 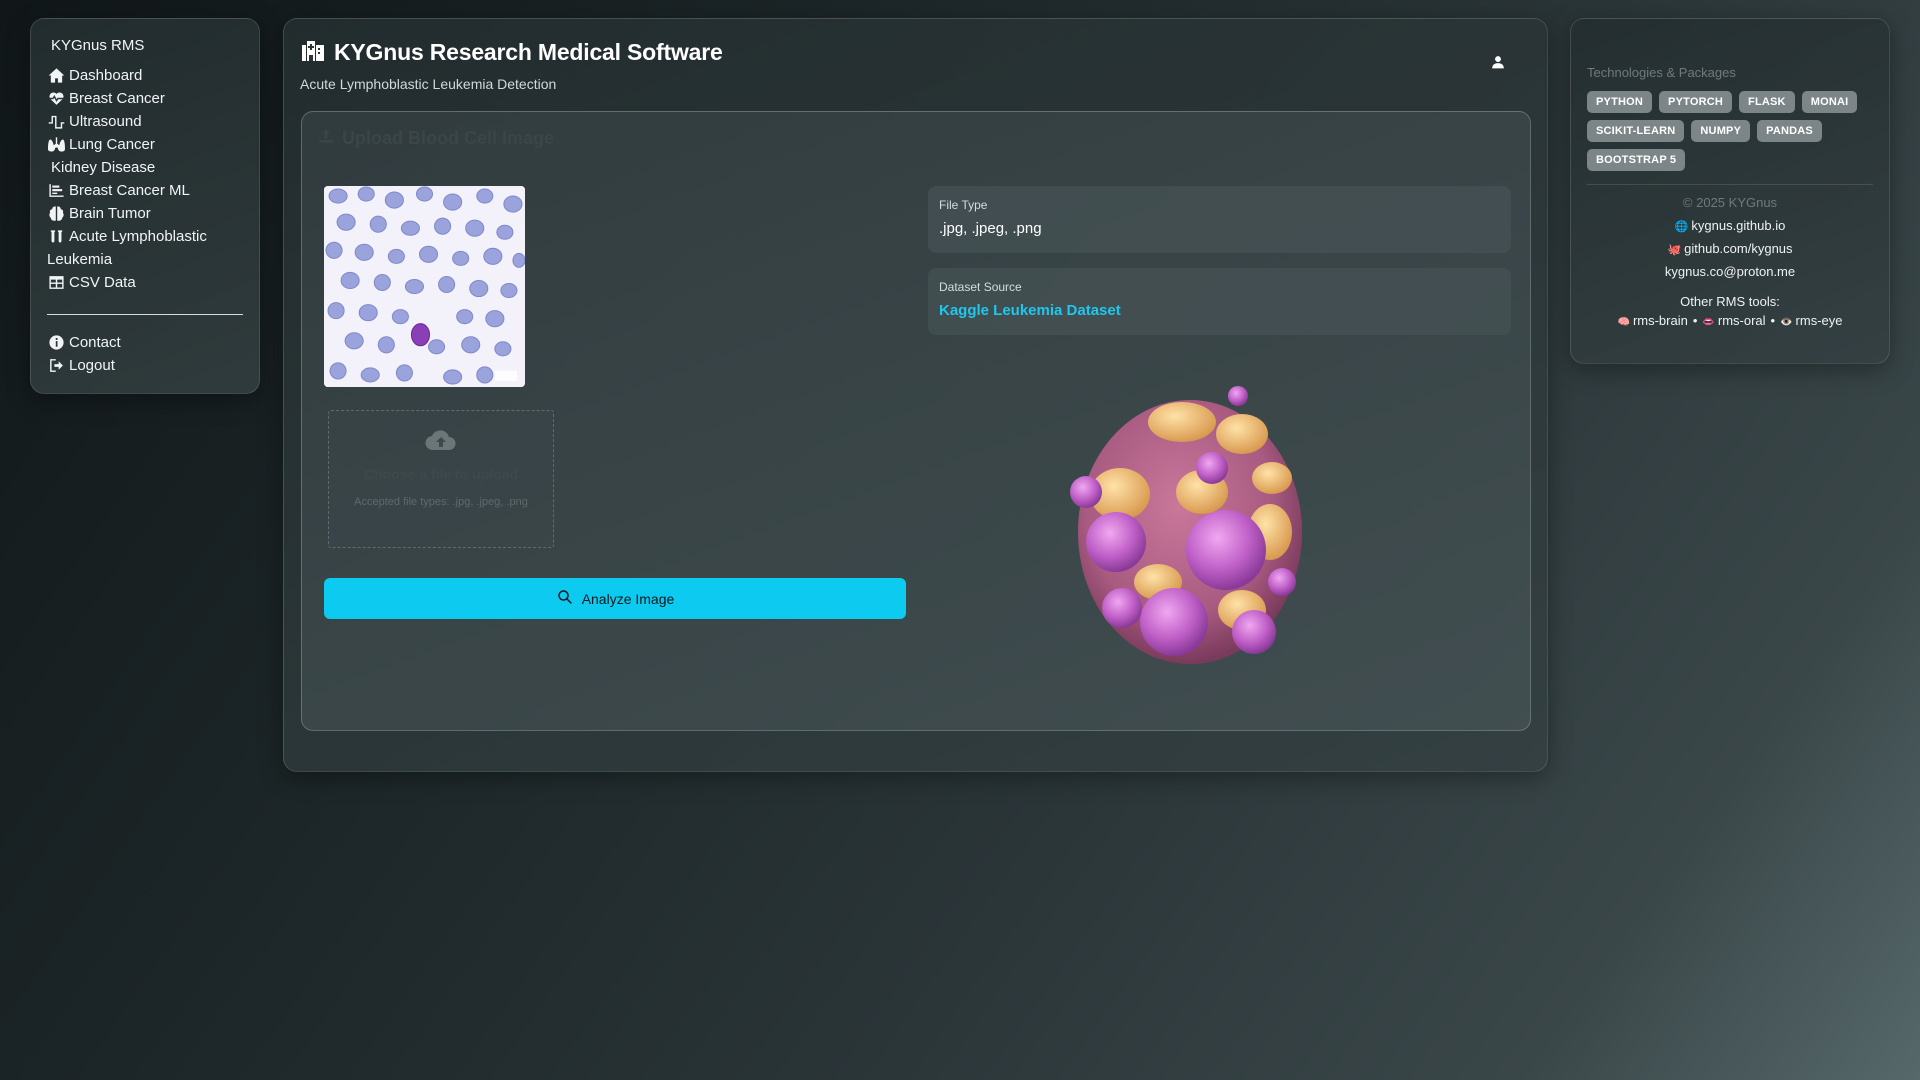 What do you see at coordinates (103, 167) in the screenshot?
I see `sidebar-item-label: Kidney Disease` at bounding box center [103, 167].